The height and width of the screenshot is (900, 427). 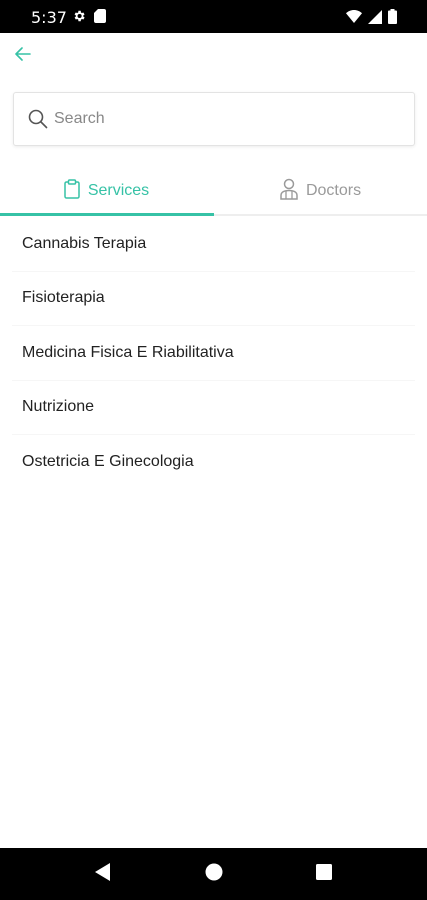 I want to click on nav-home-button, so click(x=214, y=874).